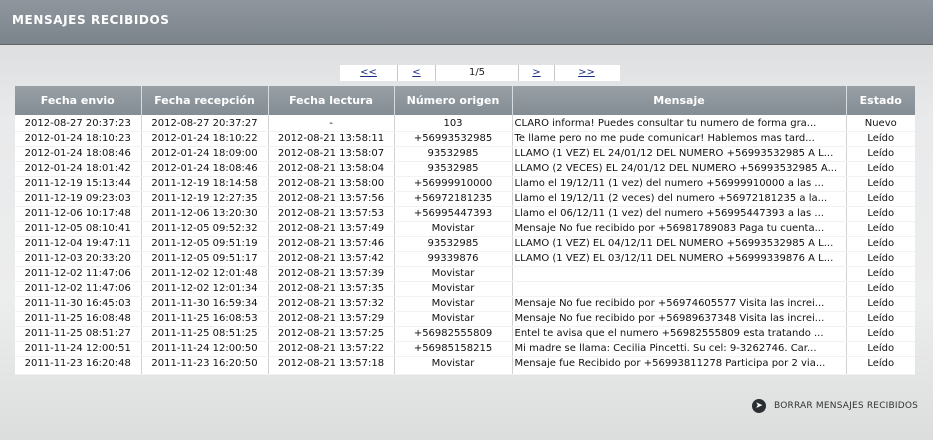 Image resolution: width=933 pixels, height=440 pixels. What do you see at coordinates (78, 229) in the screenshot?
I see `fecha-envio-cell: 2011-12-05 08:10:41` at bounding box center [78, 229].